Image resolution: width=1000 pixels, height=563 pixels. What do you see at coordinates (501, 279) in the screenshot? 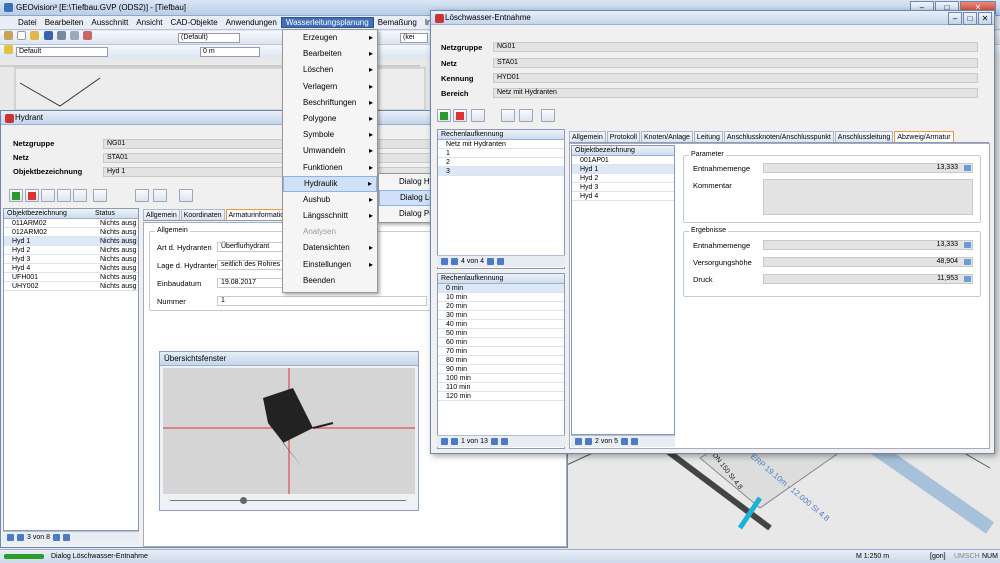
I see `rl-header: Rechenlaufkennung` at bounding box center [501, 279].